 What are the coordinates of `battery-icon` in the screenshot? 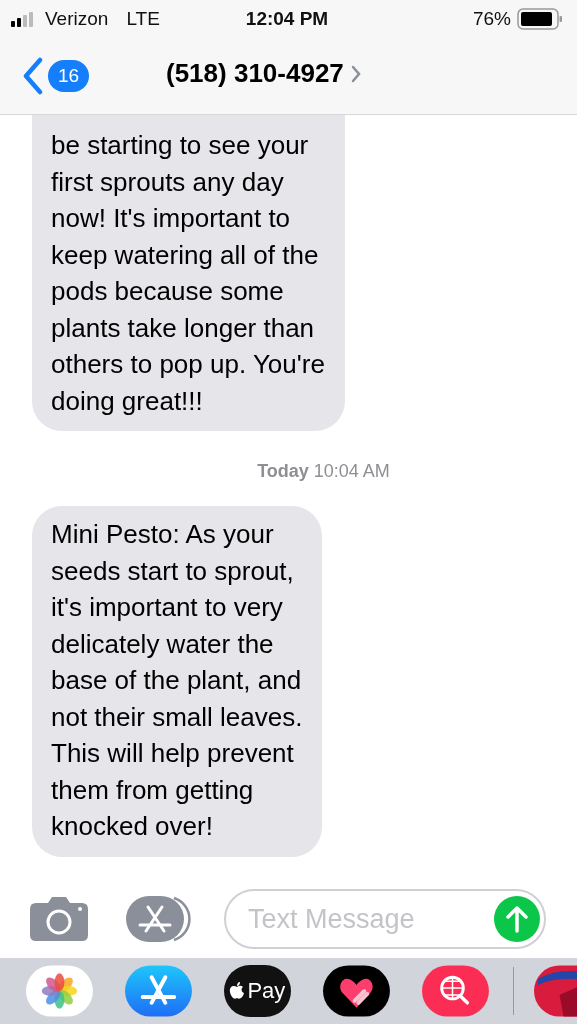 It's located at (540, 19).